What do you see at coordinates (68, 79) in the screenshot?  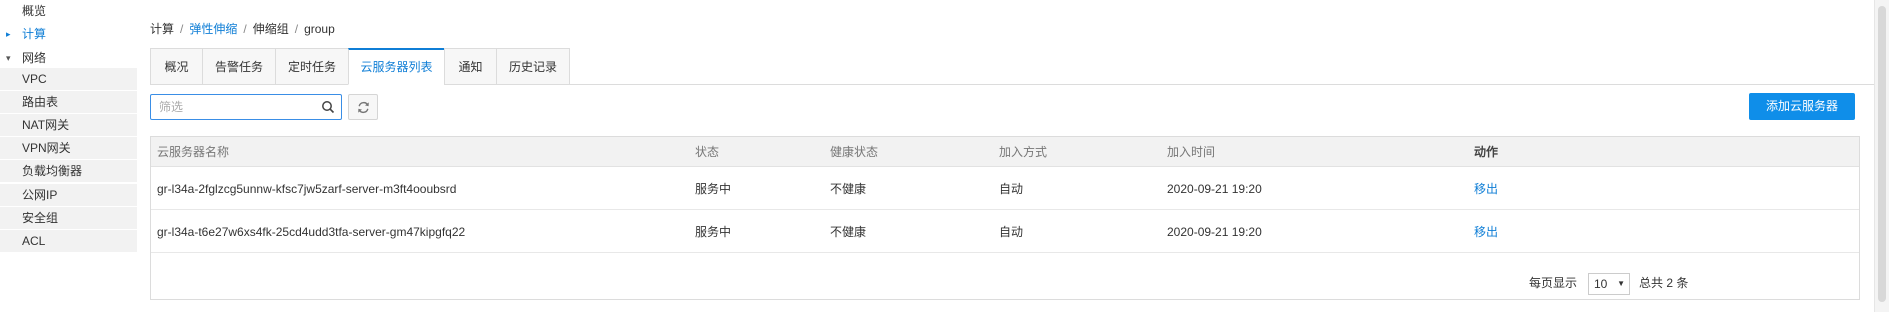 I see `sidebar-item-vpc: VPC` at bounding box center [68, 79].